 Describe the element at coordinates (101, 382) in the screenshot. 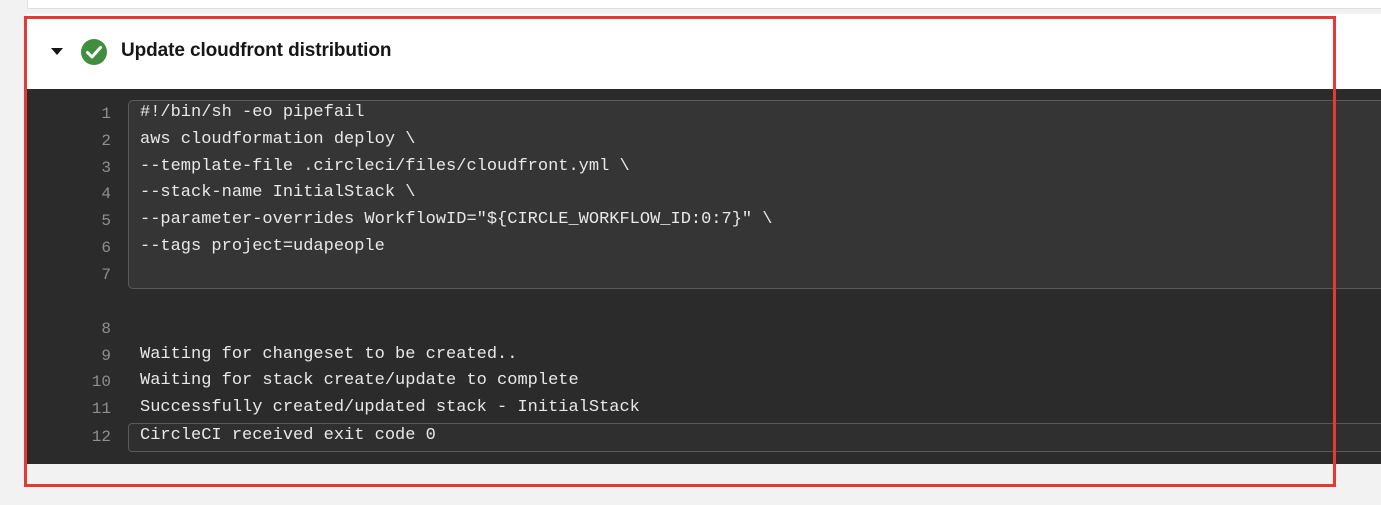

I see `line-number: 10` at that location.